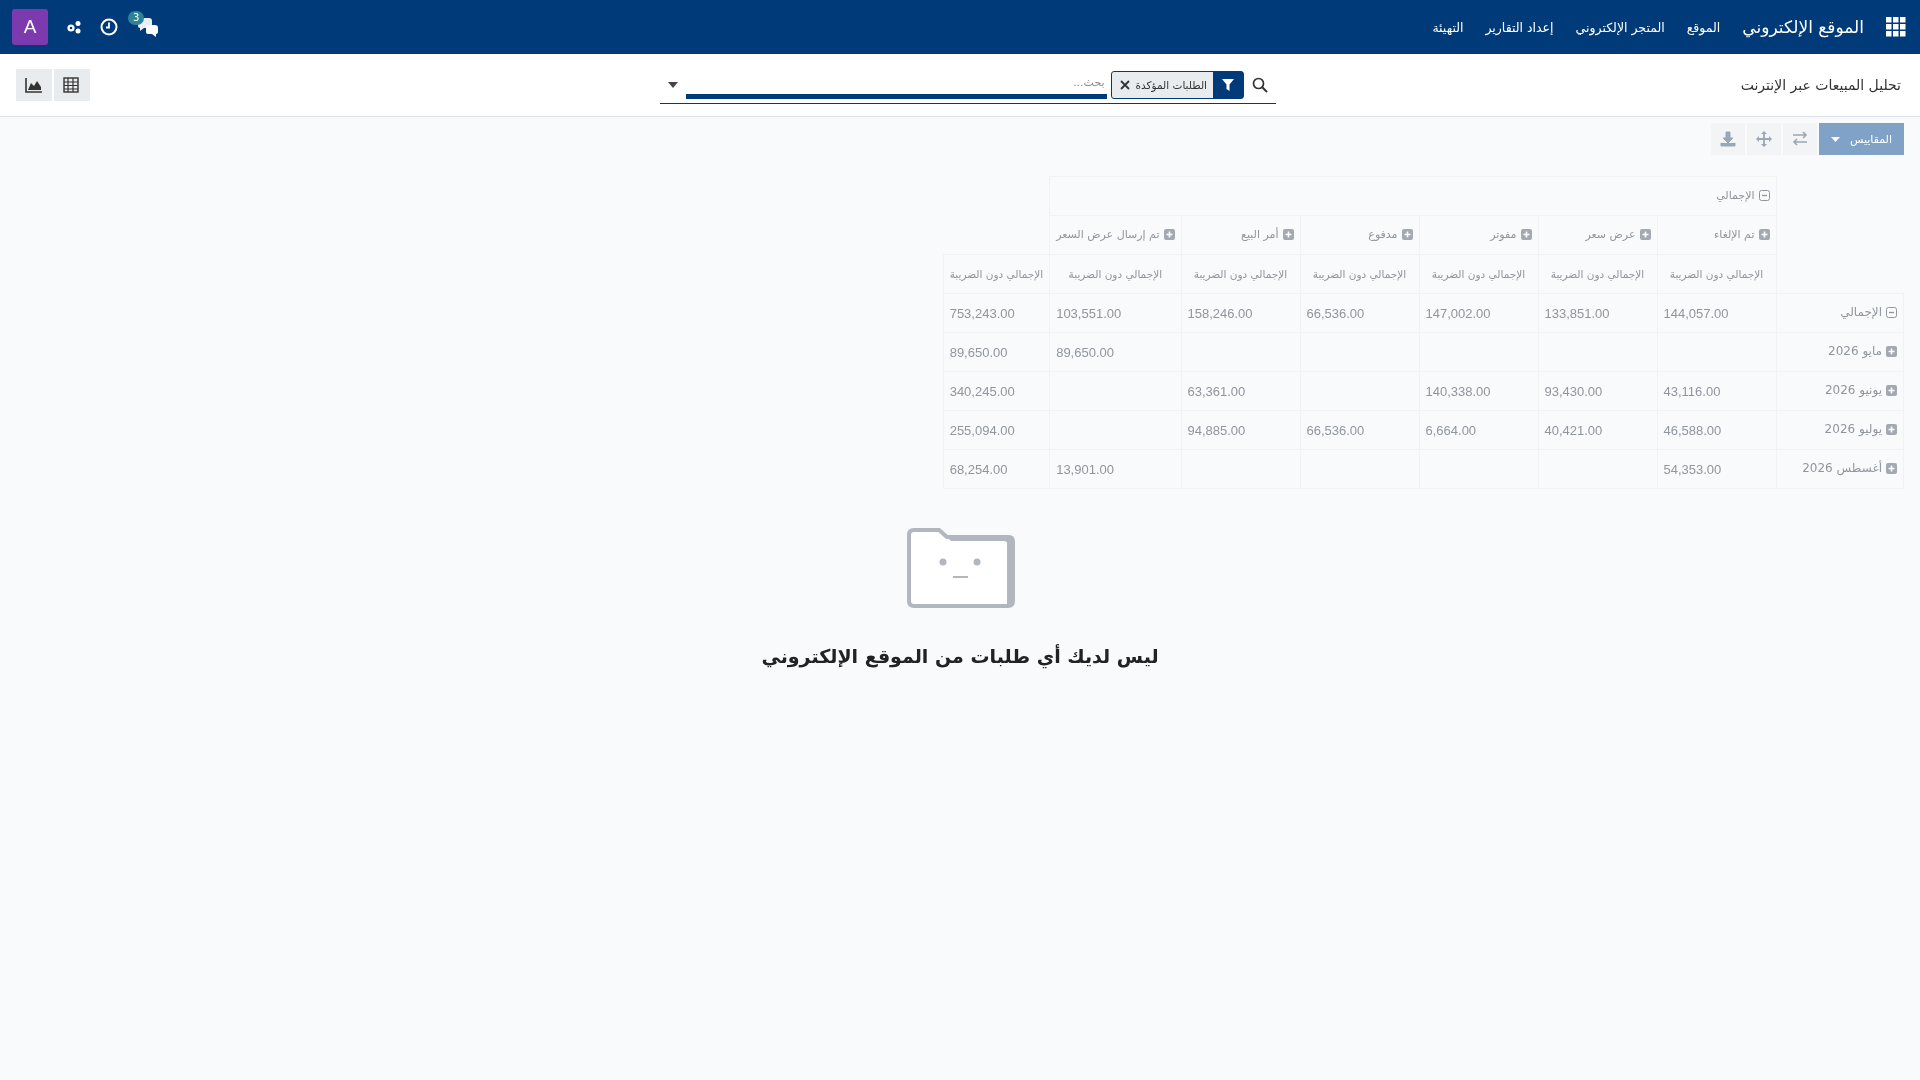  I want to click on filter-icon, so click(1228, 84).